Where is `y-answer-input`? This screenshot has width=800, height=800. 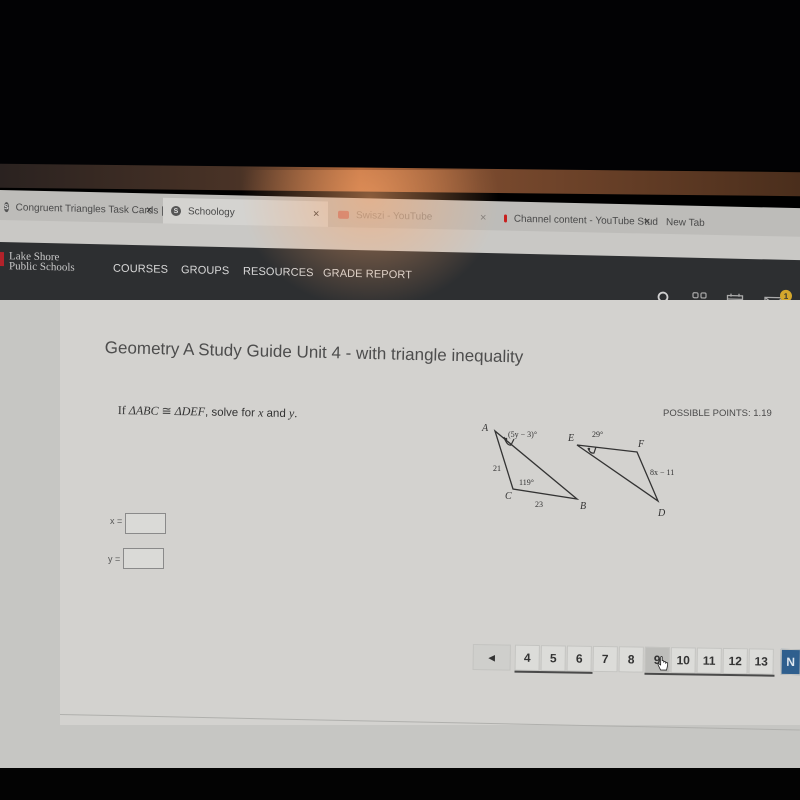
y-answer-input is located at coordinates (143, 558).